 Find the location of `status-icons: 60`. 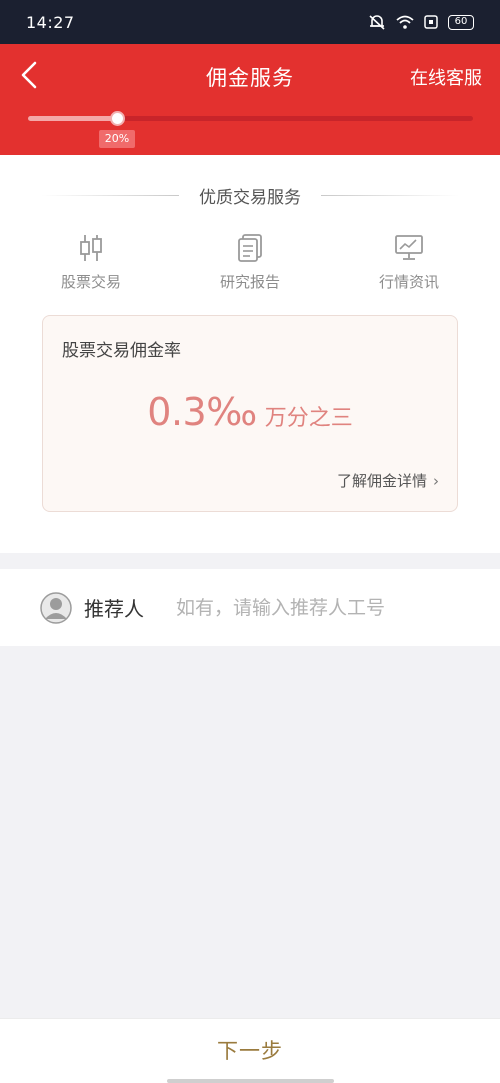

status-icons: 60 is located at coordinates (421, 22).